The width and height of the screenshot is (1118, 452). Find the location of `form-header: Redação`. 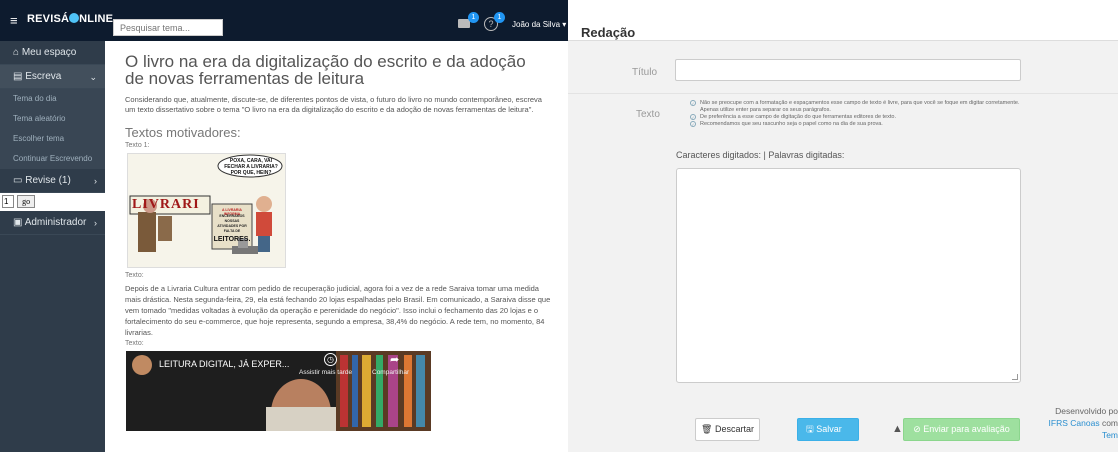

form-header: Redação is located at coordinates (843, 20).